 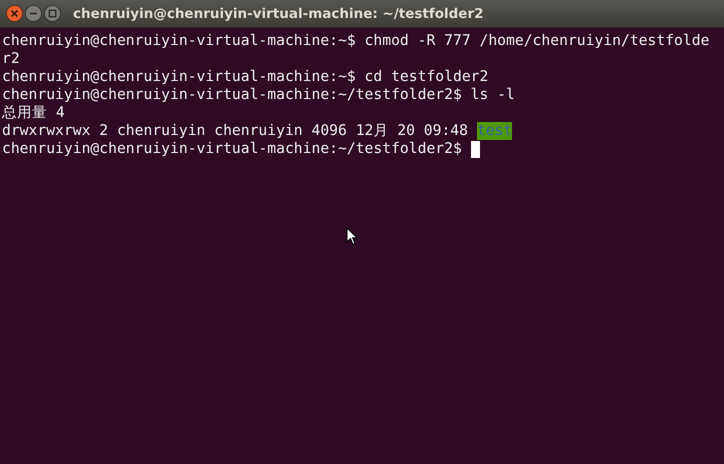 I want to click on close-icon, so click(x=14, y=13).